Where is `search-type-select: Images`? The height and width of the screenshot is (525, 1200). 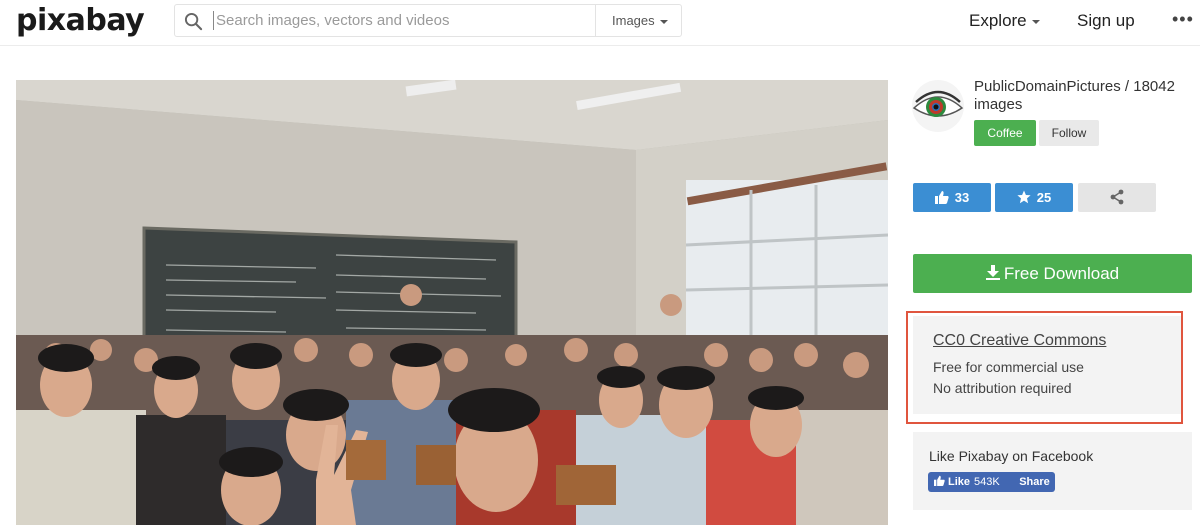 search-type-select: Images is located at coordinates (638, 20).